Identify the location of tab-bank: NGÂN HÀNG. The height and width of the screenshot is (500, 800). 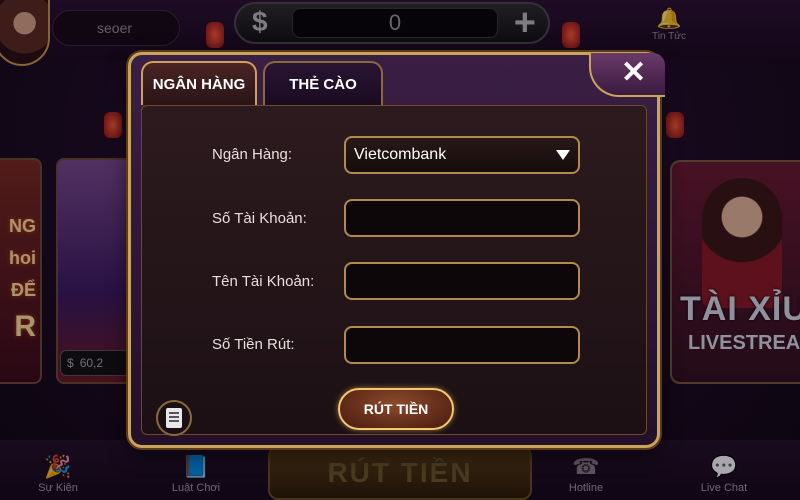
(199, 83).